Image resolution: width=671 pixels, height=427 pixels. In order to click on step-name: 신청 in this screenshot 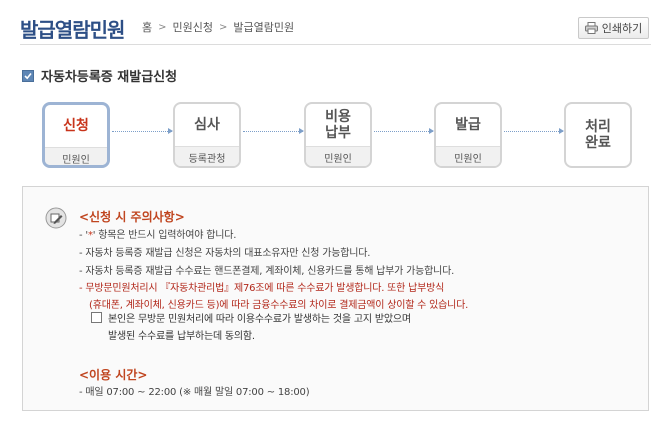, I will do `click(76, 126)`.